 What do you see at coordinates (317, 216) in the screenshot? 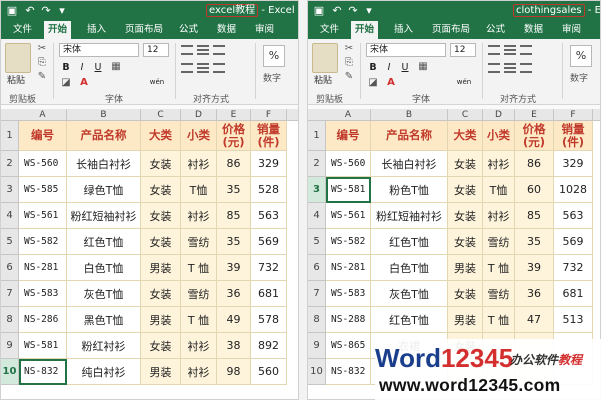
I see `row-header: 4` at bounding box center [317, 216].